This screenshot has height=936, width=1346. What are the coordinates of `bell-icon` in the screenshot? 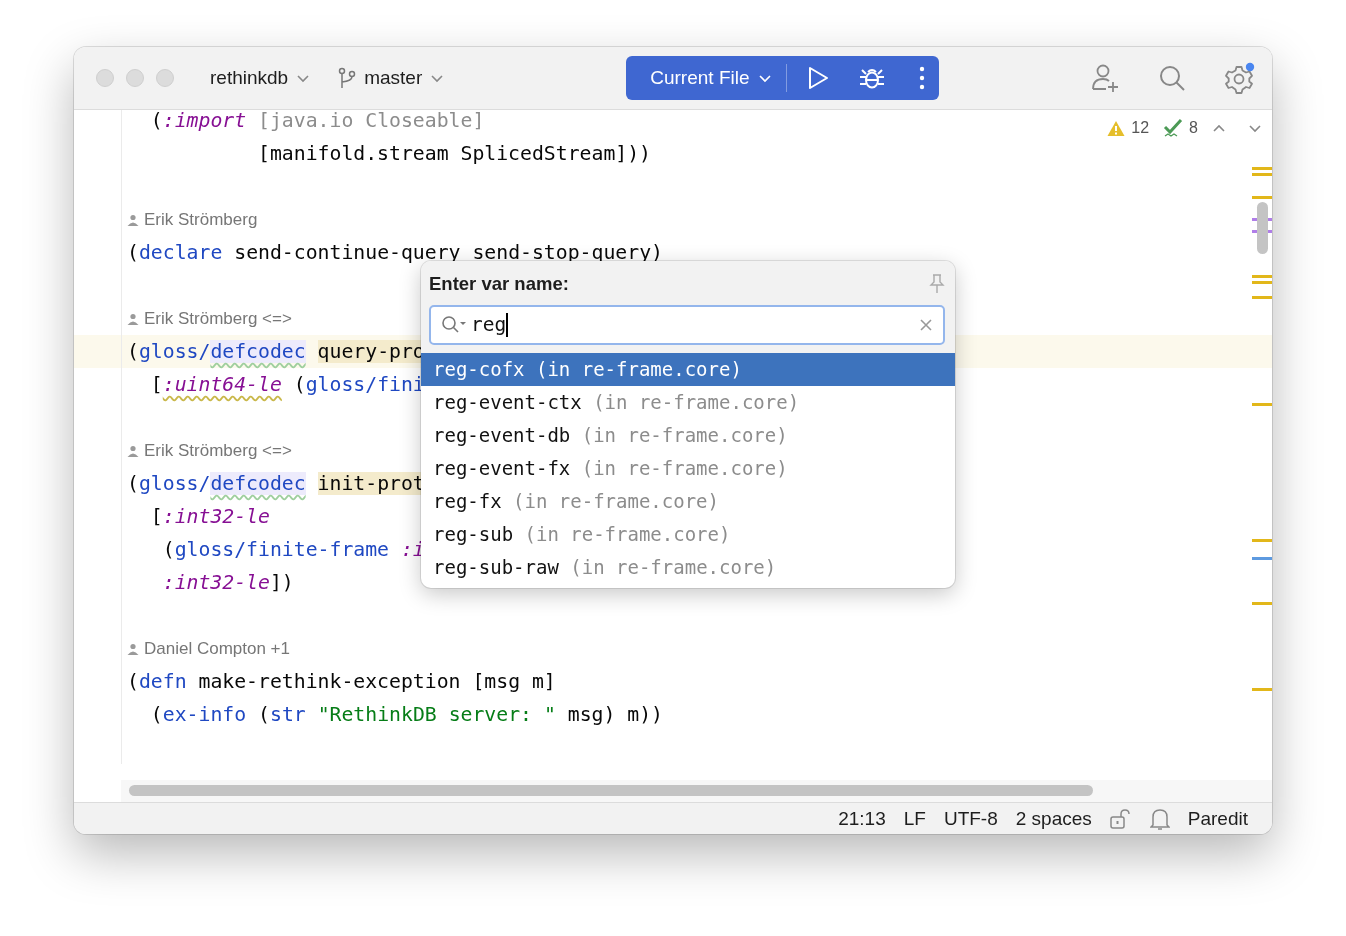 It's located at (1159, 818).